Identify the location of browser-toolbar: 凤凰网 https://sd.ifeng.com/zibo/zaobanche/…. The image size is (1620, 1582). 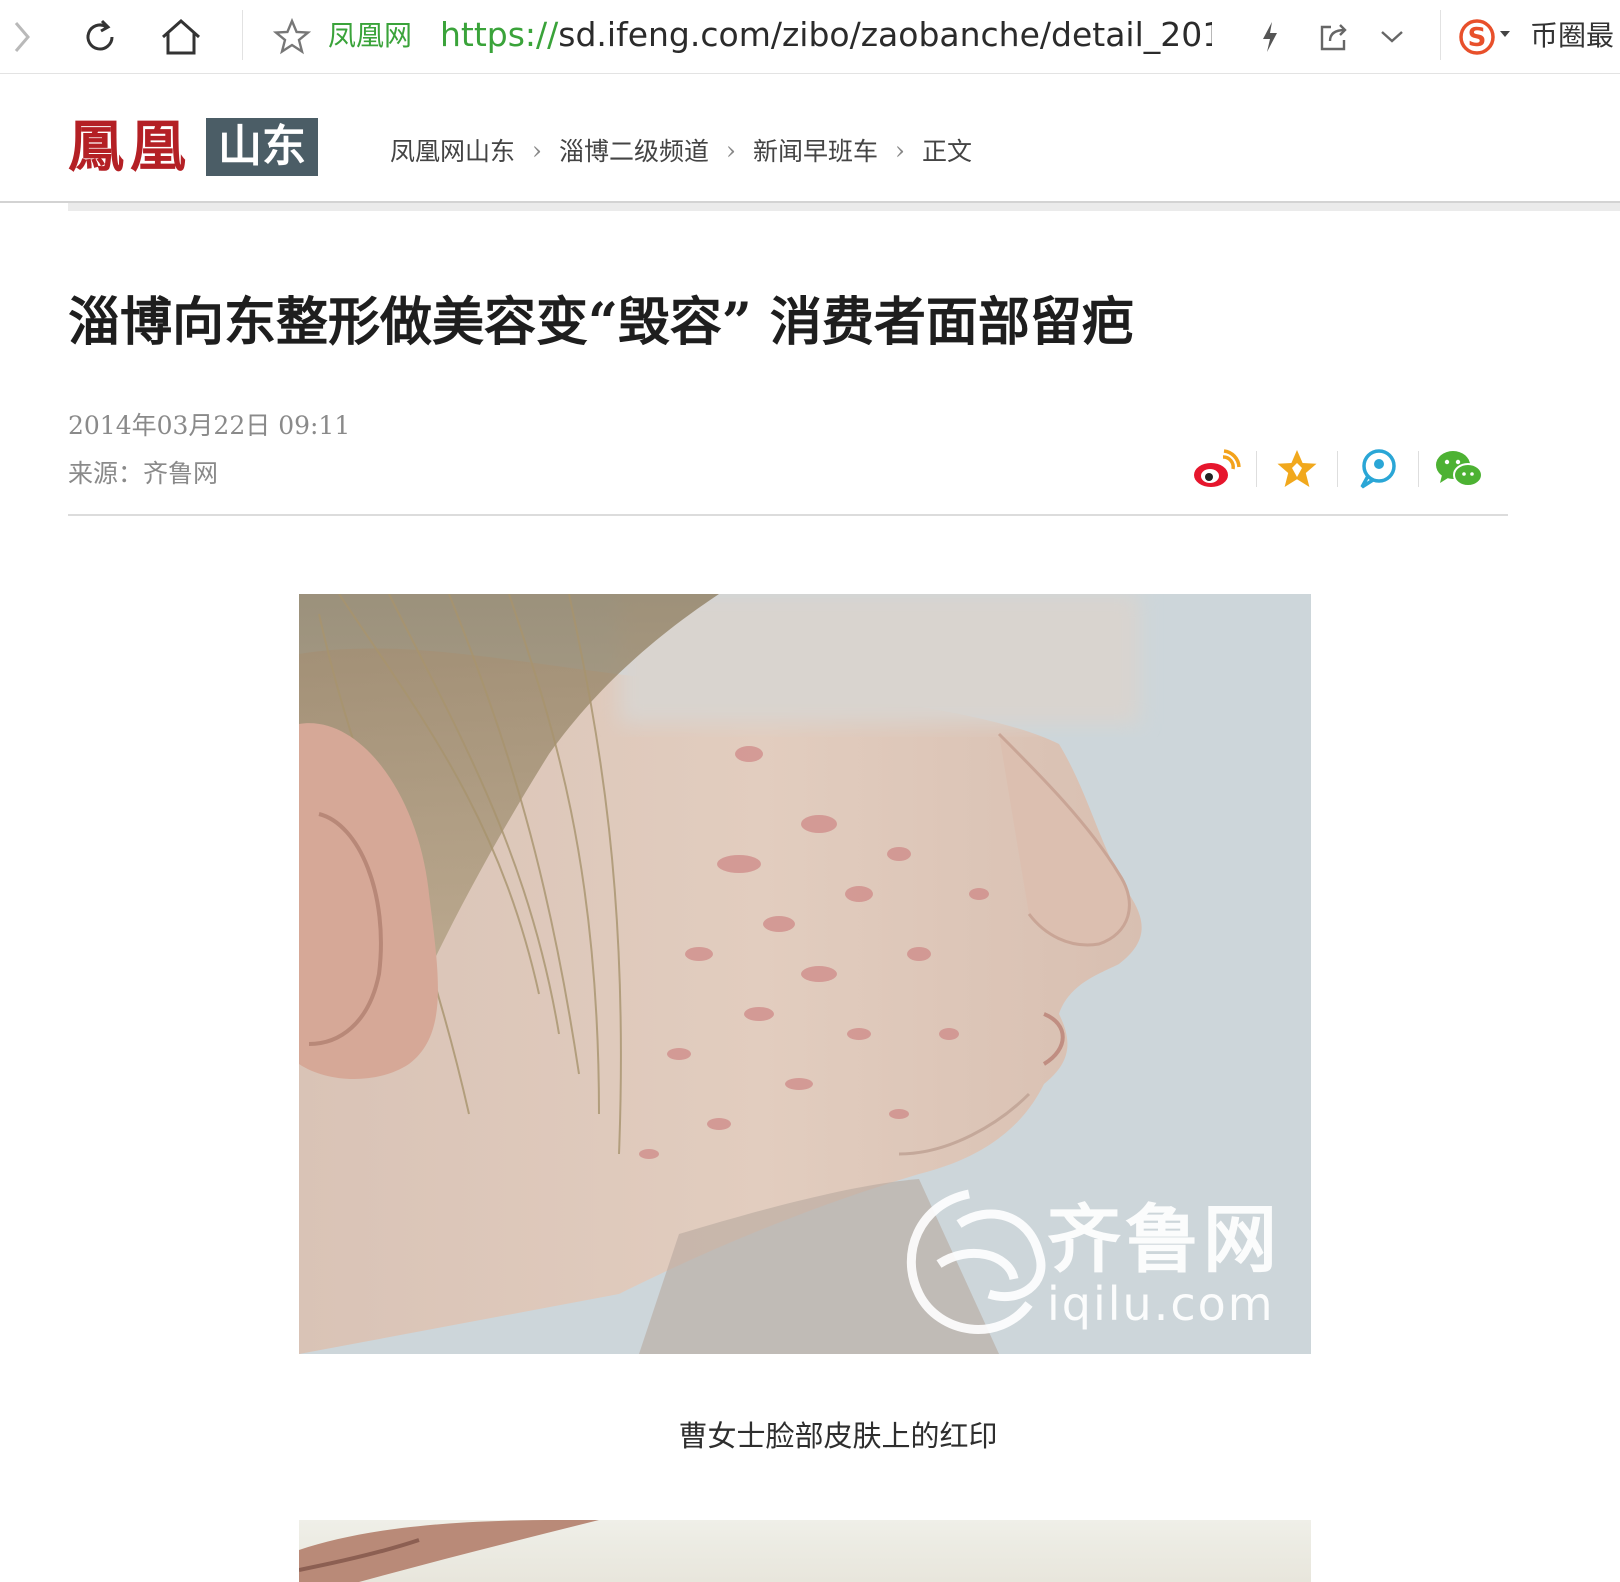
(810, 37).